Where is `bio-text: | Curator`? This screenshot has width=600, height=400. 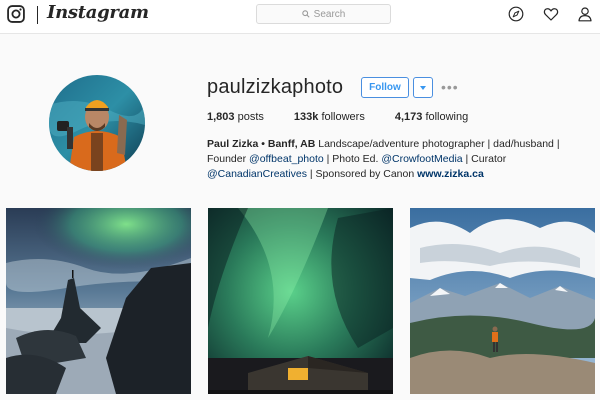
bio-text: | Curator is located at coordinates (484, 159).